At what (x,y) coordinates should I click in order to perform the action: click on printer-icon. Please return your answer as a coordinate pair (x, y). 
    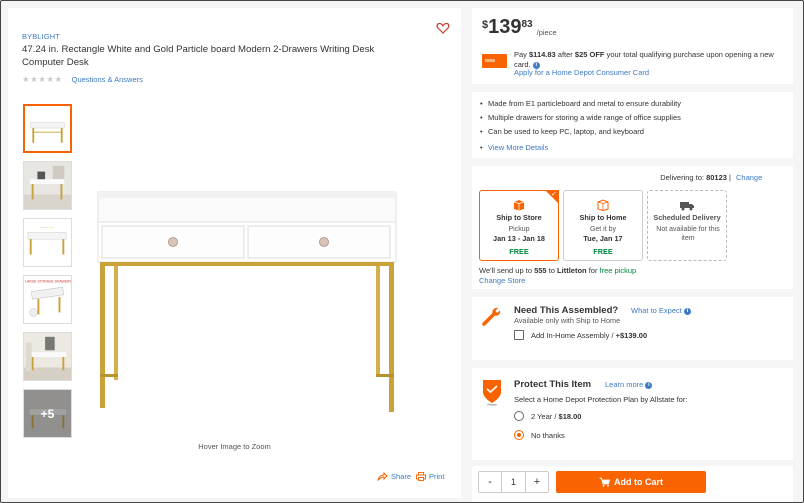
    Looking at the image, I should click on (421, 476).